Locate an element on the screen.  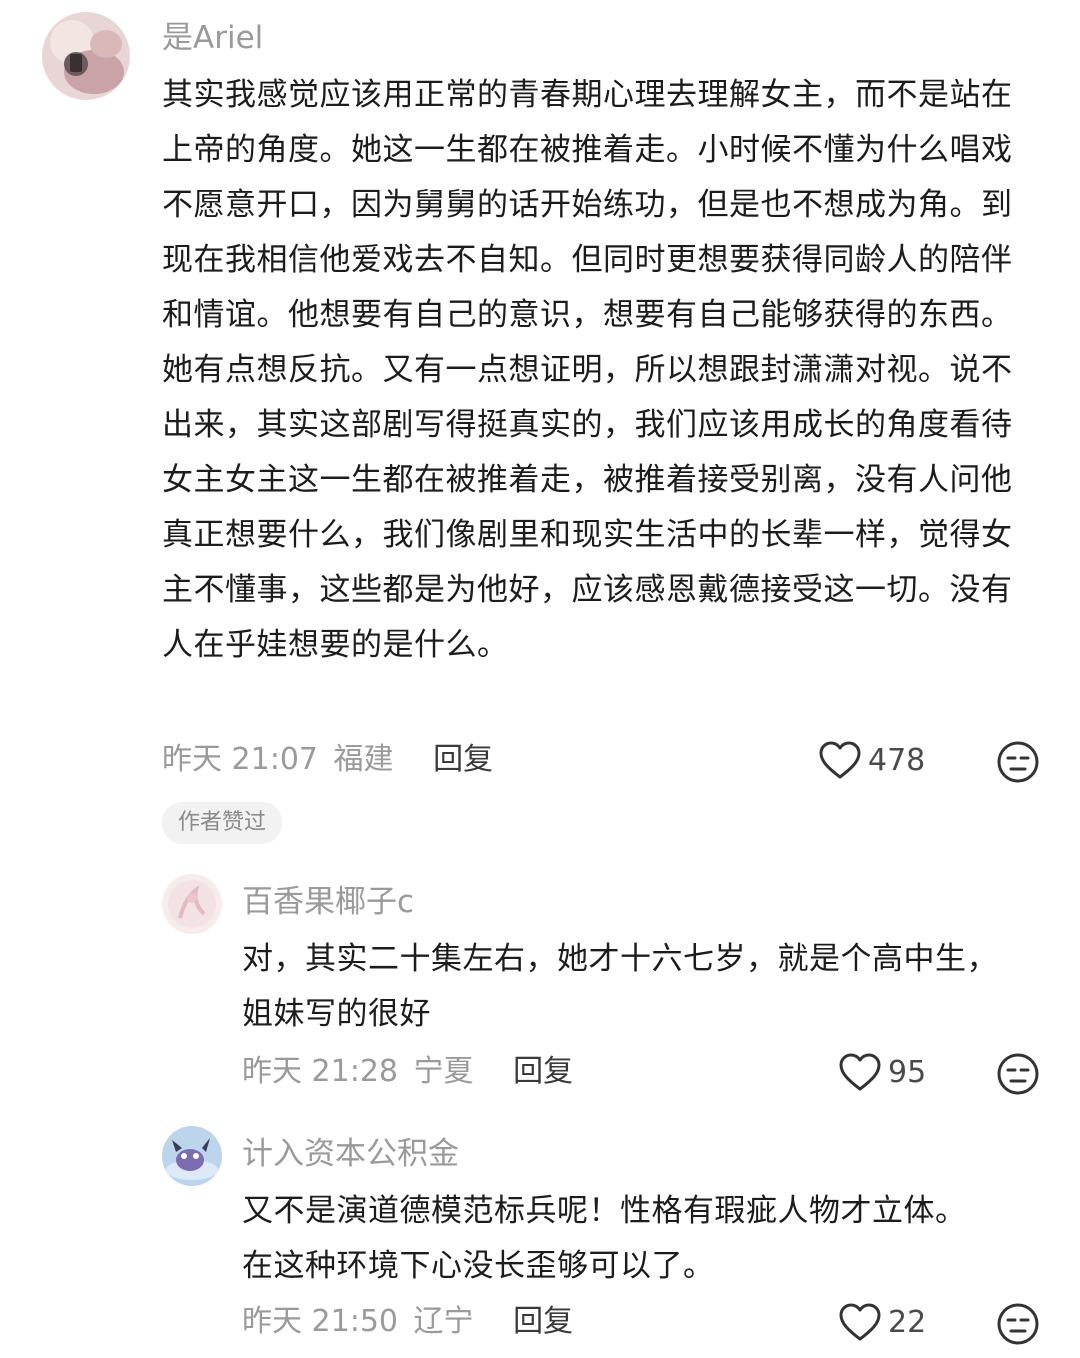
like-count: 95 is located at coordinates (907, 1072).